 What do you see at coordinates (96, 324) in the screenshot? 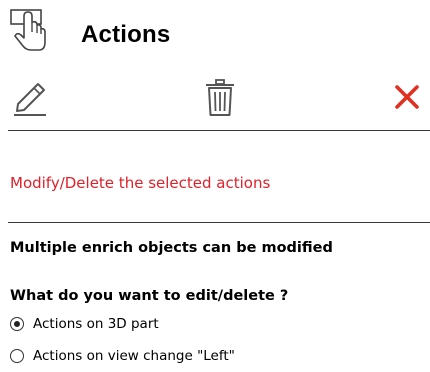
I see `radio-label: Actions on 3D part` at bounding box center [96, 324].